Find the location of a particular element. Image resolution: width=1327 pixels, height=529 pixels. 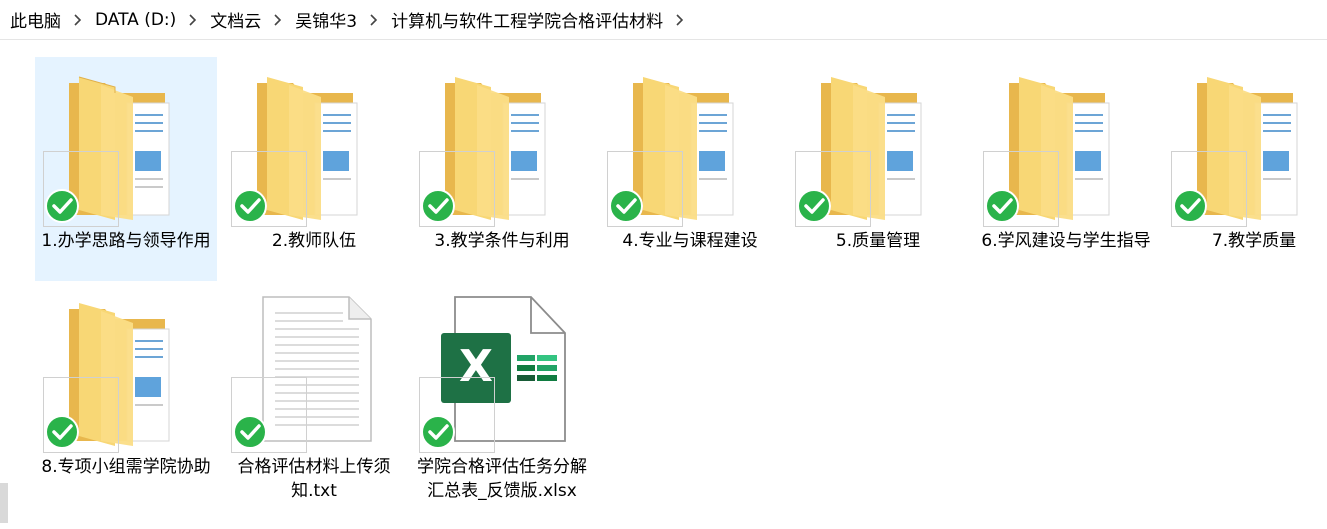

breadcrumb-data-drive: DATA (D:) is located at coordinates (150, 20).